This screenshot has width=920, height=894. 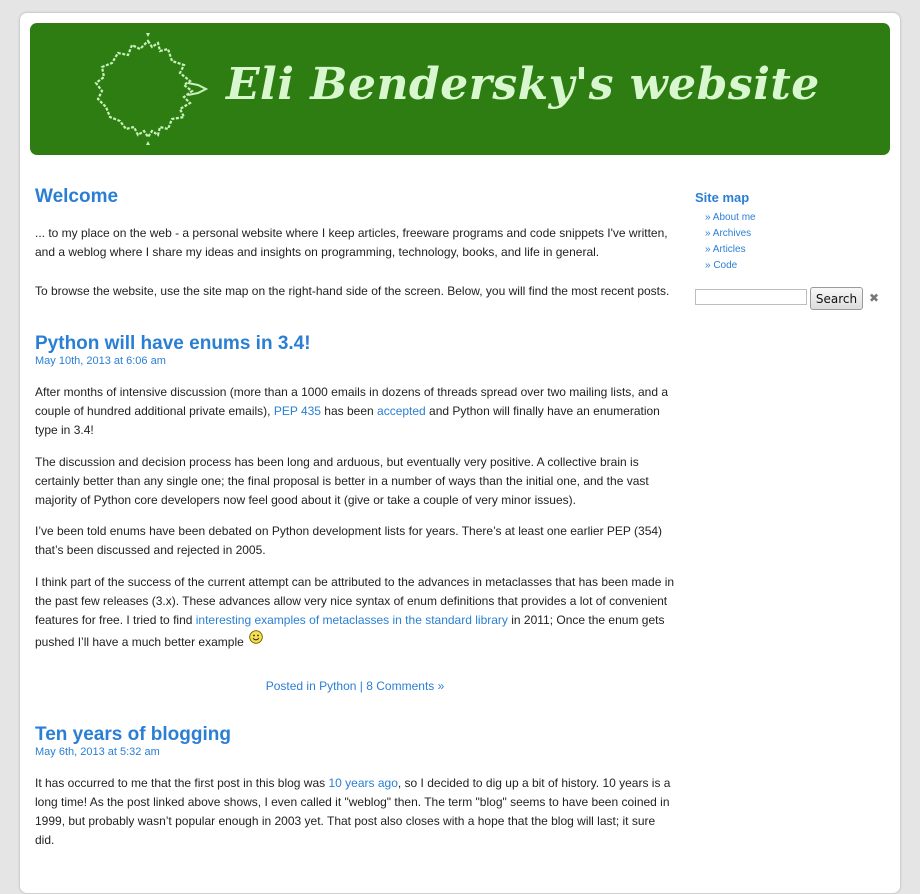 I want to click on comments-link: 8 Comments », so click(x=405, y=686).